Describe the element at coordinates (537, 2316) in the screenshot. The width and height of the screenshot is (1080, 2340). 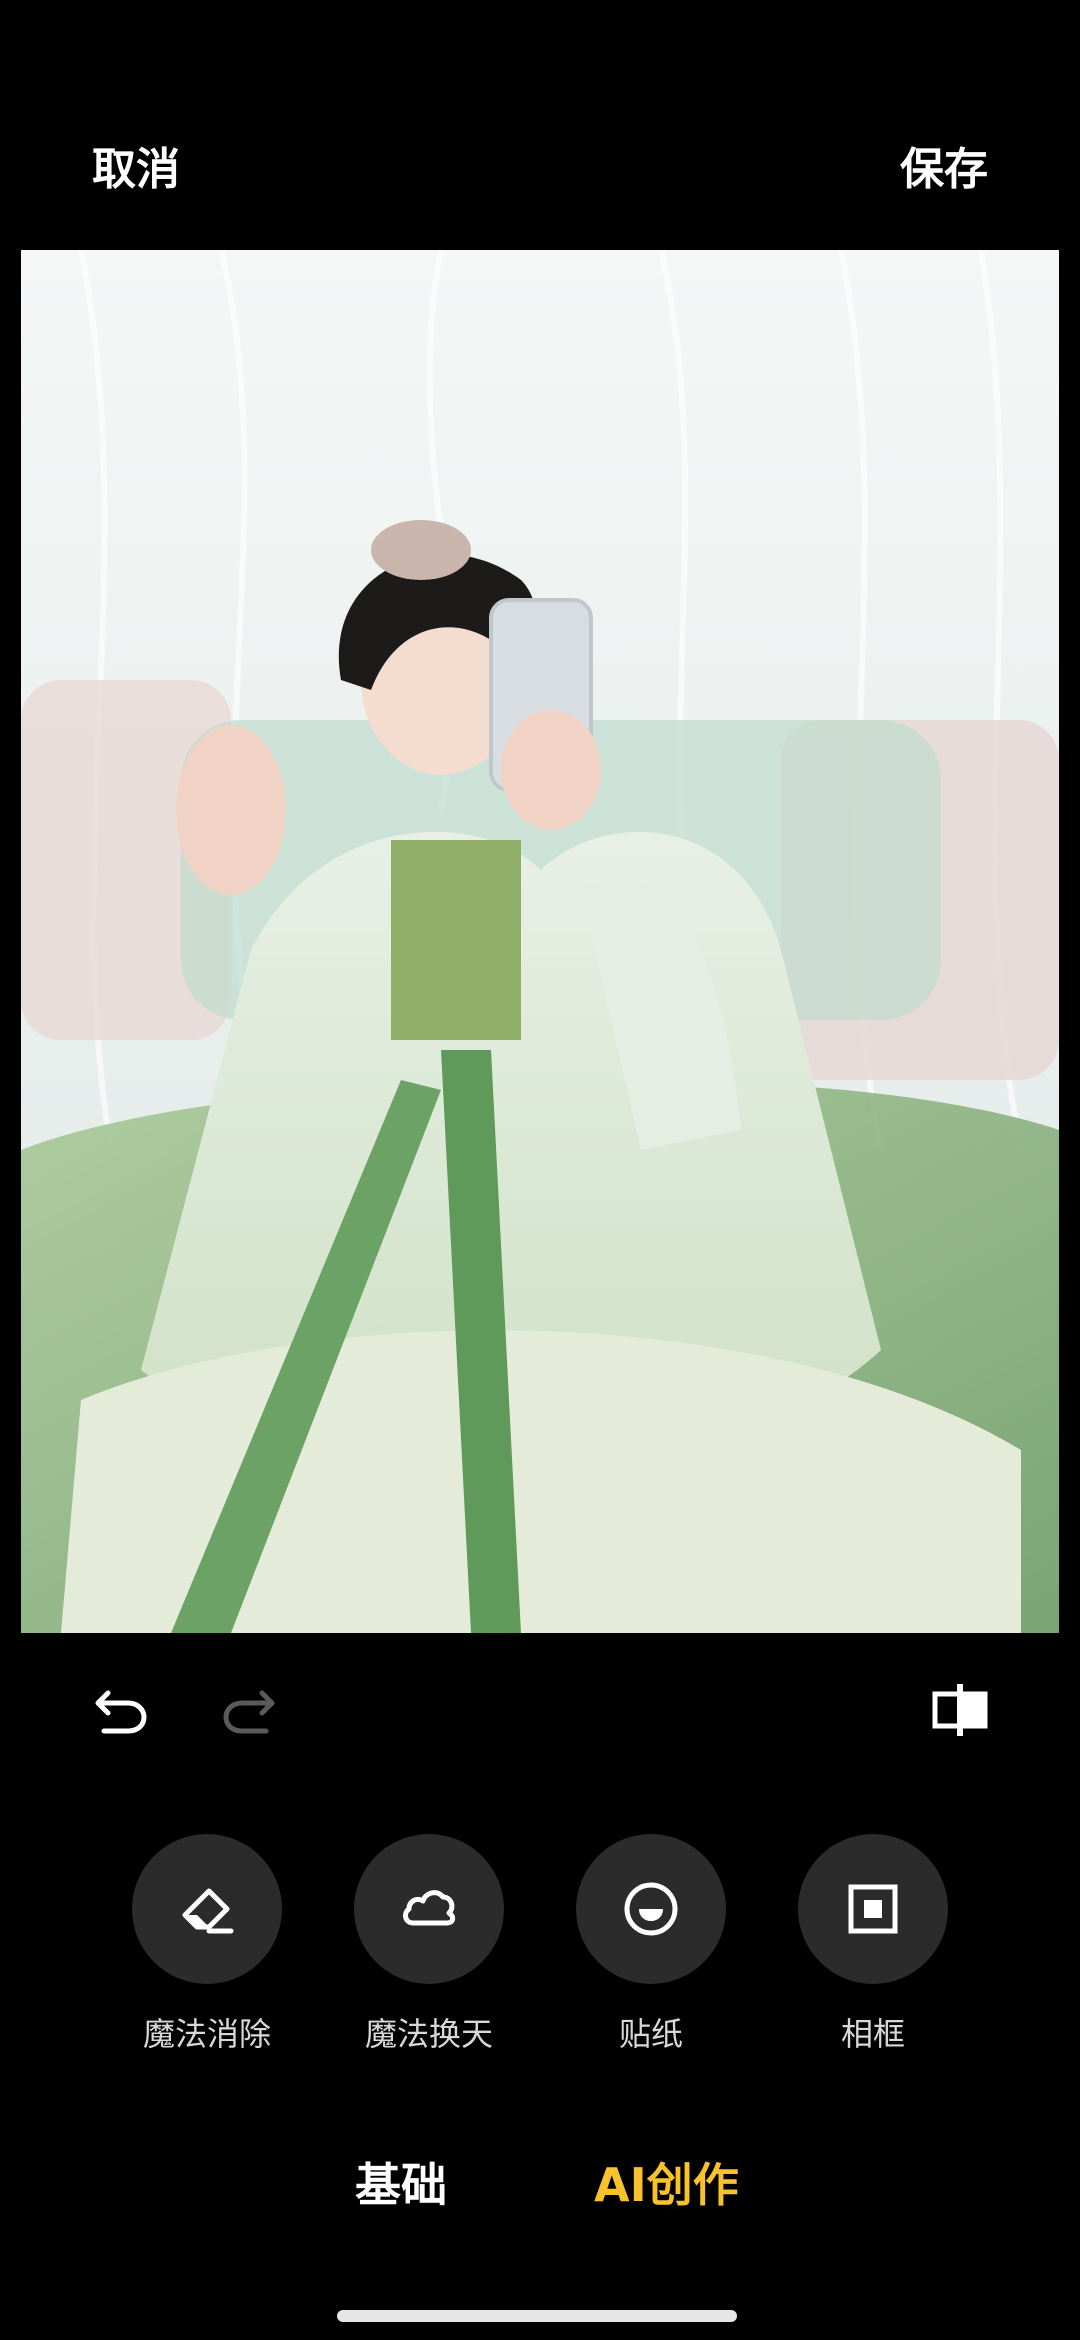
I see `home-indicator` at that location.